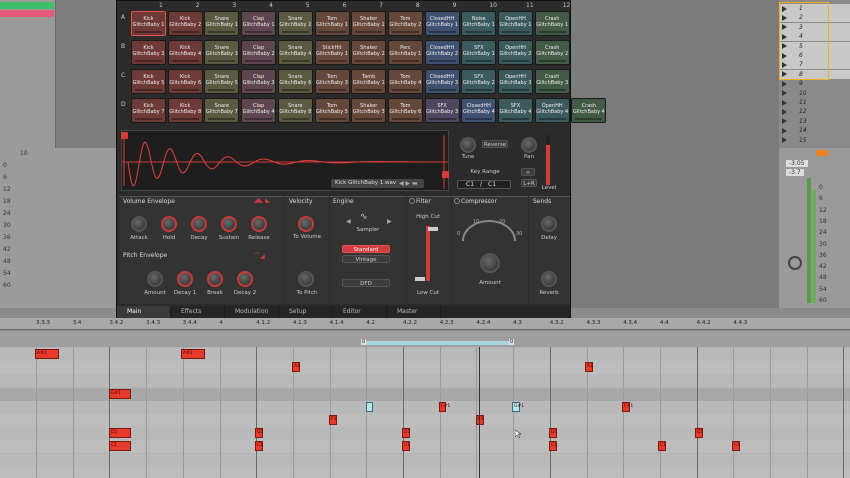 The height and width of the screenshot is (478, 850). What do you see at coordinates (442, 81) in the screenshot?
I see `drum-pad: ClosedHH GlitchBaby 3` at bounding box center [442, 81].